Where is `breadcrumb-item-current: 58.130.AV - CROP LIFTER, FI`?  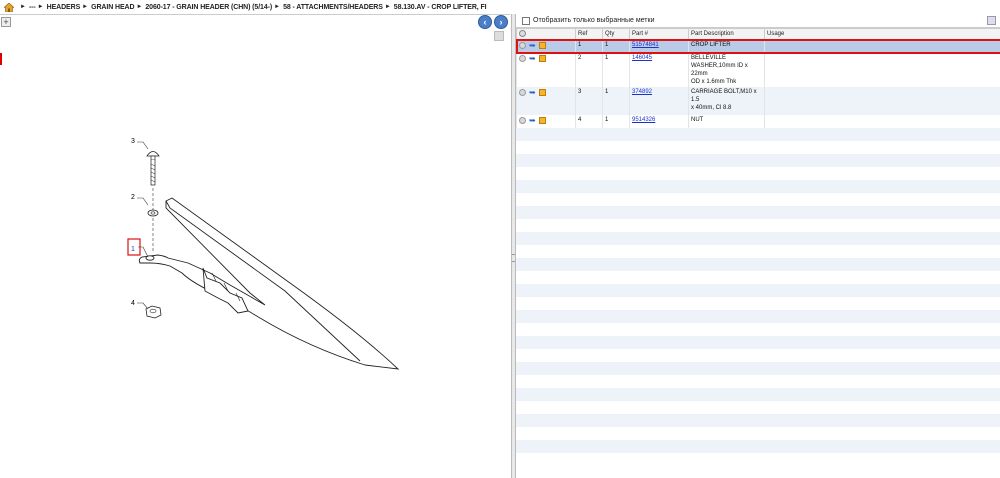
breadcrumb-item-current: 58.130.AV - CROP LIFTER, FI is located at coordinates (440, 7).